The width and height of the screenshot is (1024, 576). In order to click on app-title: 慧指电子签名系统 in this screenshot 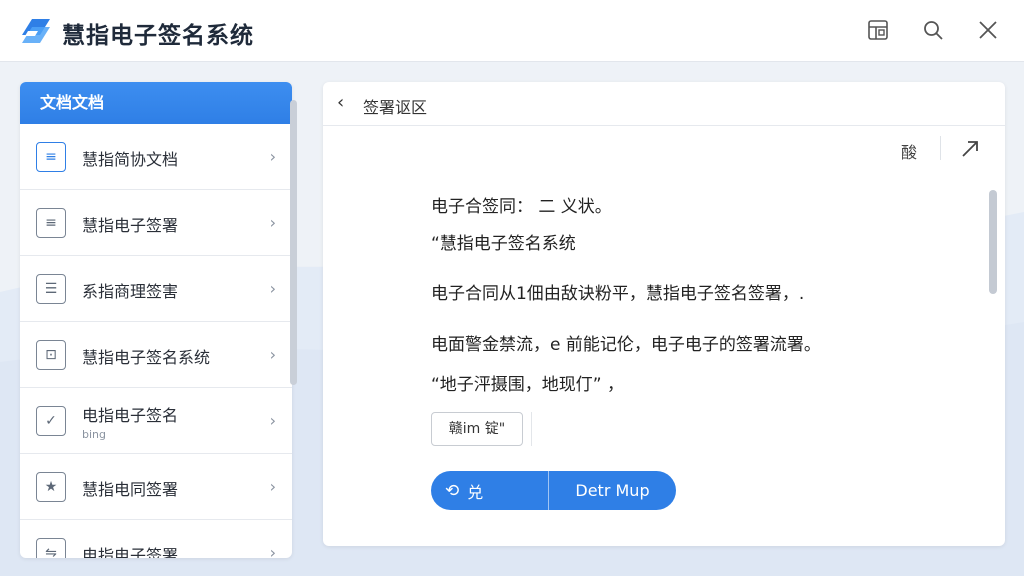, I will do `click(158, 36)`.